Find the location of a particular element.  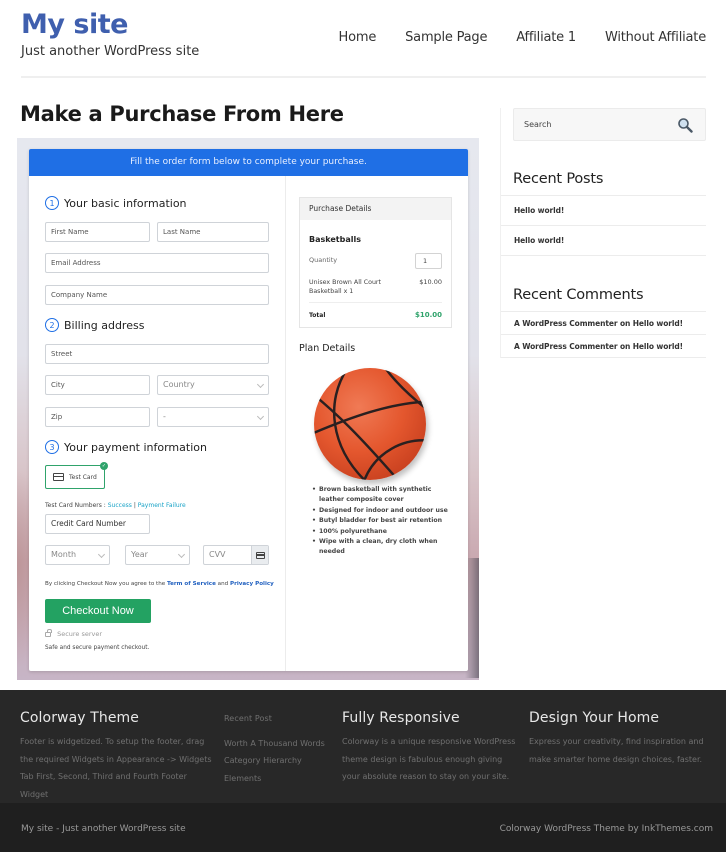

company-input: Company Name is located at coordinates (157, 295).